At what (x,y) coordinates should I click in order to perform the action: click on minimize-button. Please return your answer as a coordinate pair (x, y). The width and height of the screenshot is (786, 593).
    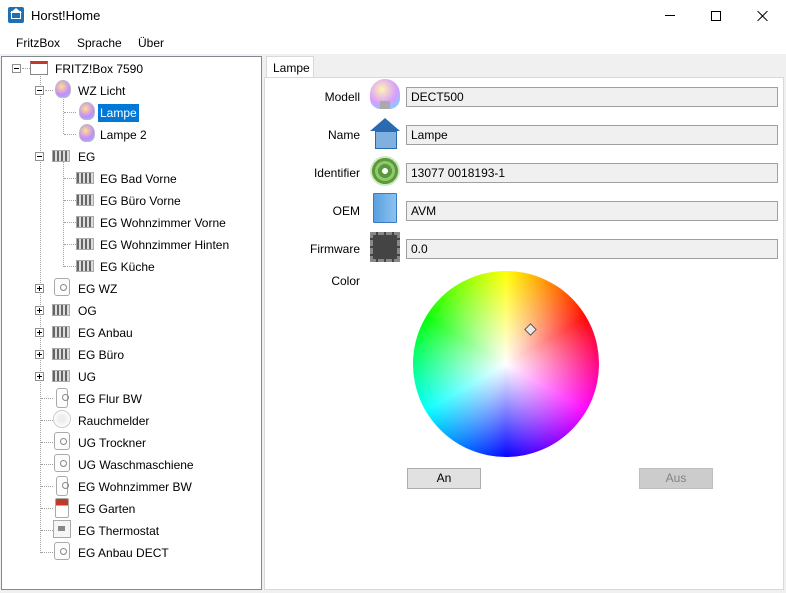
    Looking at the image, I should click on (670, 15).